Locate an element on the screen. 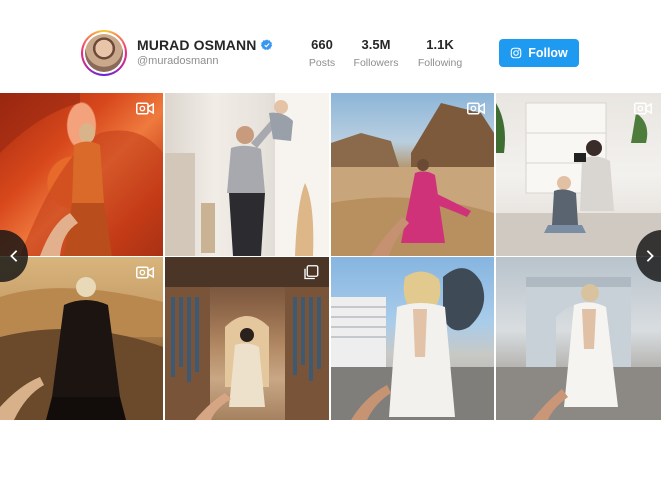  profile-name: MURAD OSMANN is located at coordinates (196, 45).